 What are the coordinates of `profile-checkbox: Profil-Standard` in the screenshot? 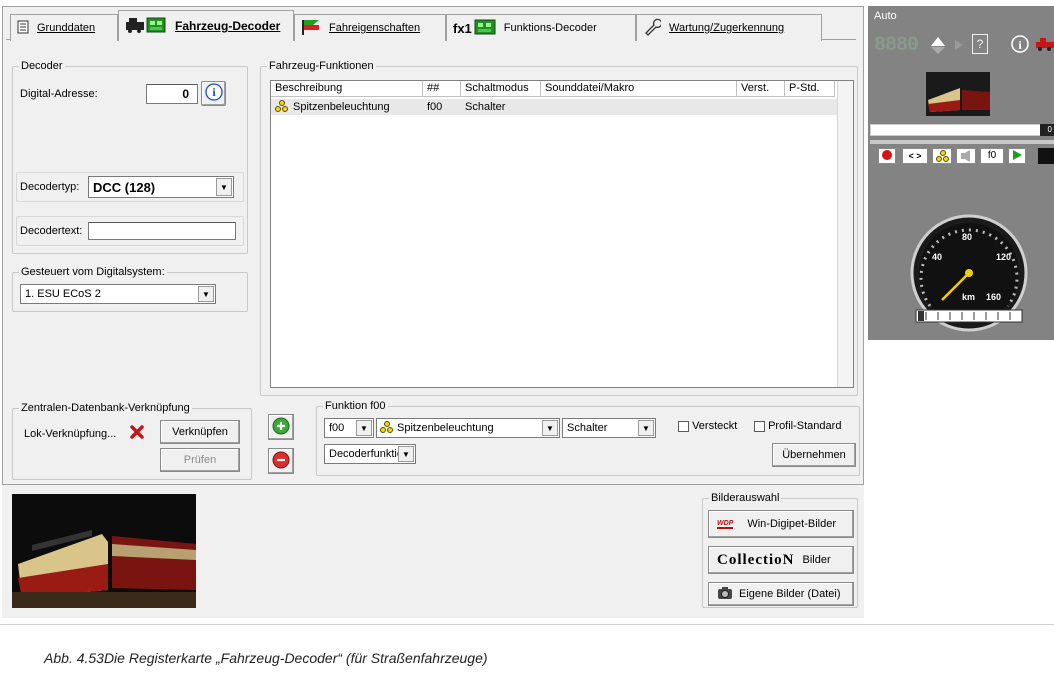 It's located at (797, 426).